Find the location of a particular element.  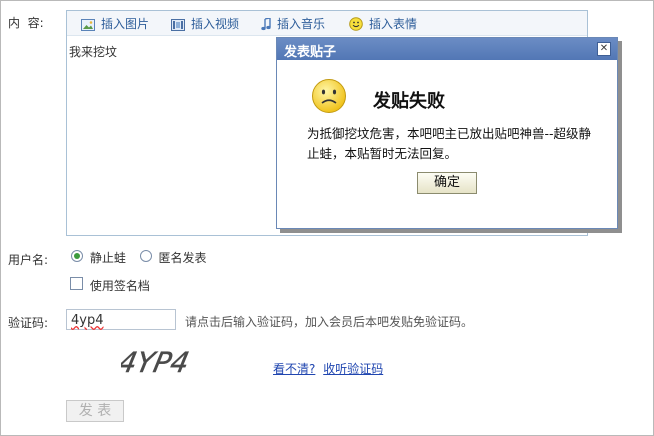

anonymous-radio is located at coordinates (145, 256).